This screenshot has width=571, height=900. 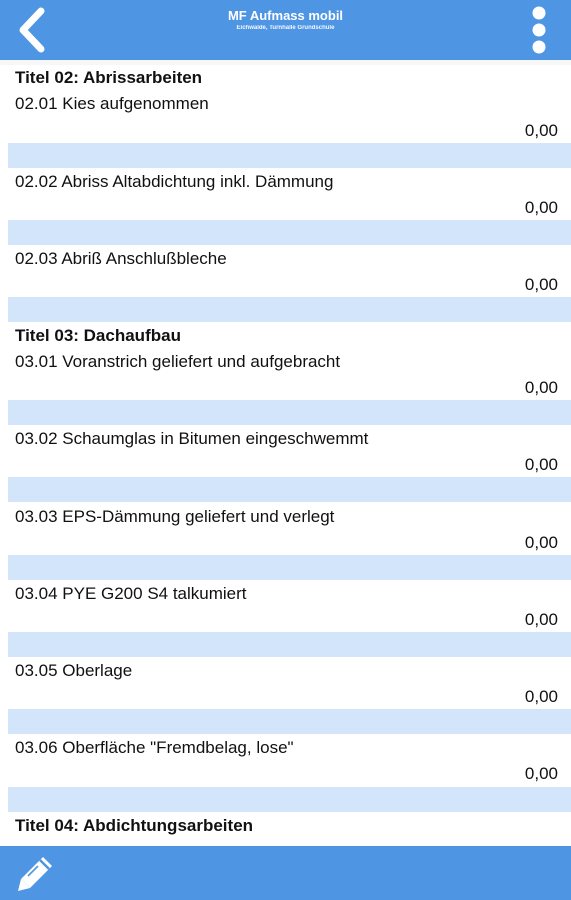 I want to click on edit-button, so click(x=36, y=873).